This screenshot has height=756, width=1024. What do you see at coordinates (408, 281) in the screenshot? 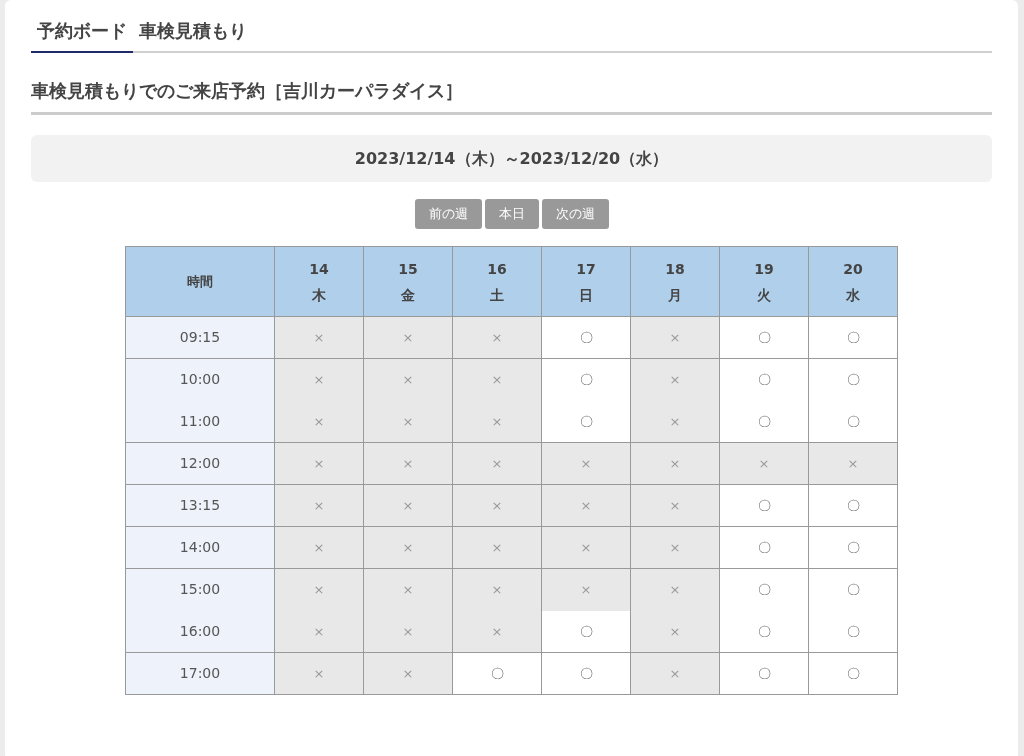
I see `day-header-cell: 15 金` at bounding box center [408, 281].